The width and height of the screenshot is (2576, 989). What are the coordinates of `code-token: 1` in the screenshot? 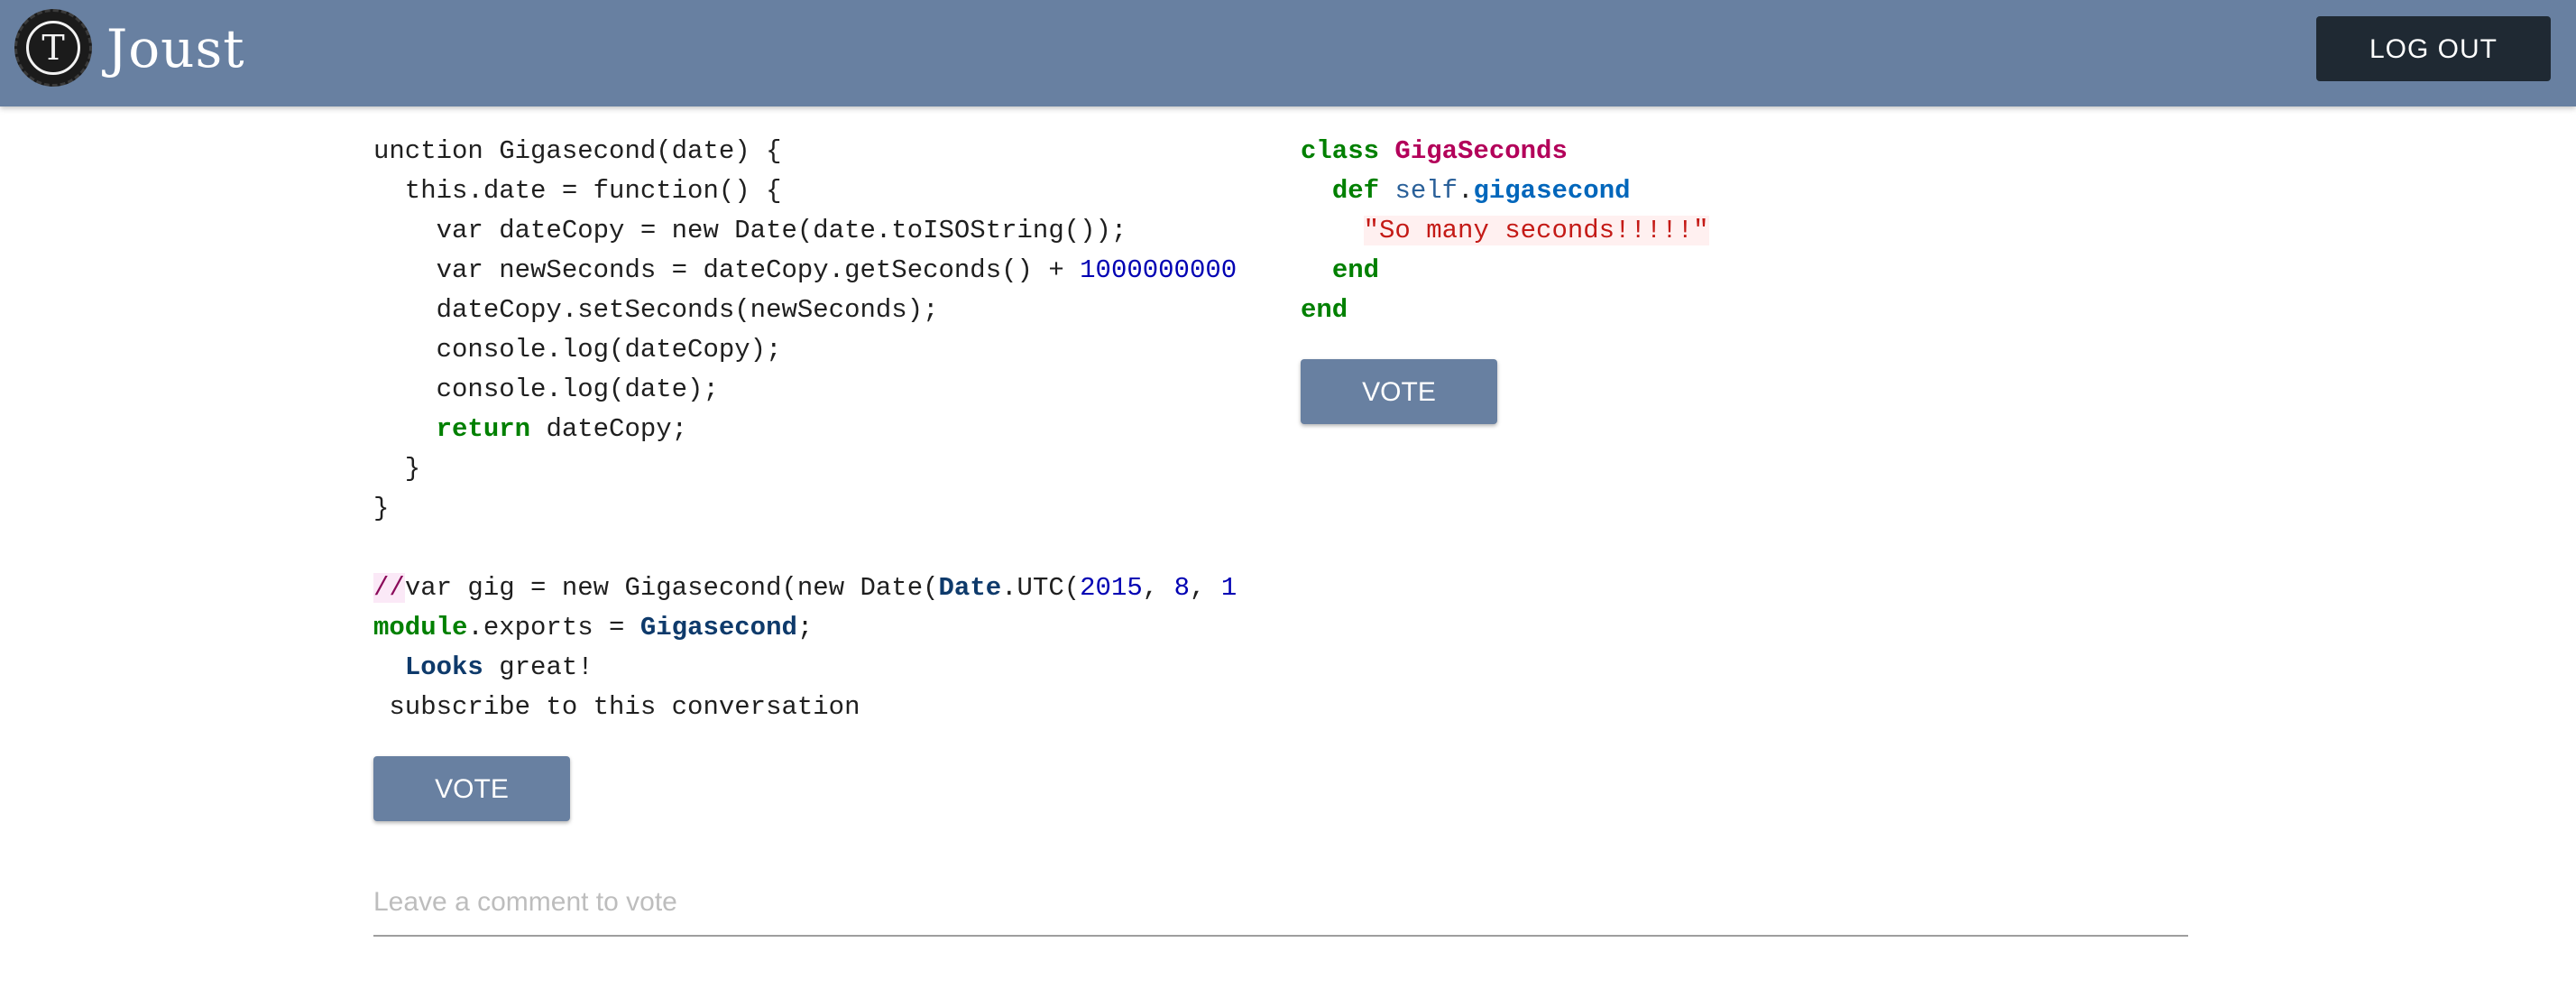 It's located at (1228, 588).